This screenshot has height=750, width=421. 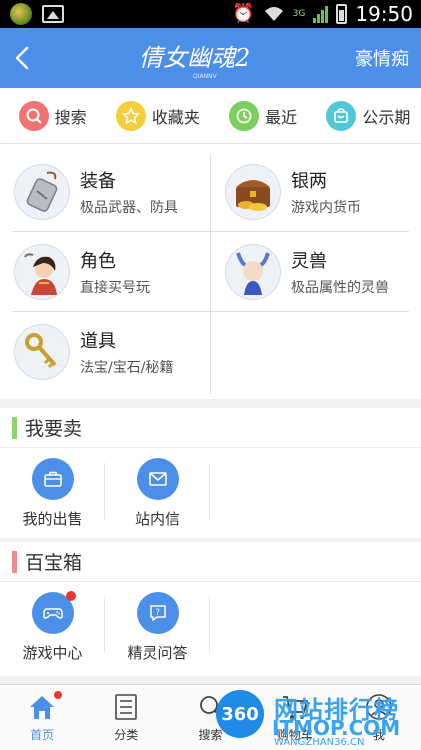 What do you see at coordinates (54, 429) in the screenshot?
I see `section-title: 我要卖` at bounding box center [54, 429].